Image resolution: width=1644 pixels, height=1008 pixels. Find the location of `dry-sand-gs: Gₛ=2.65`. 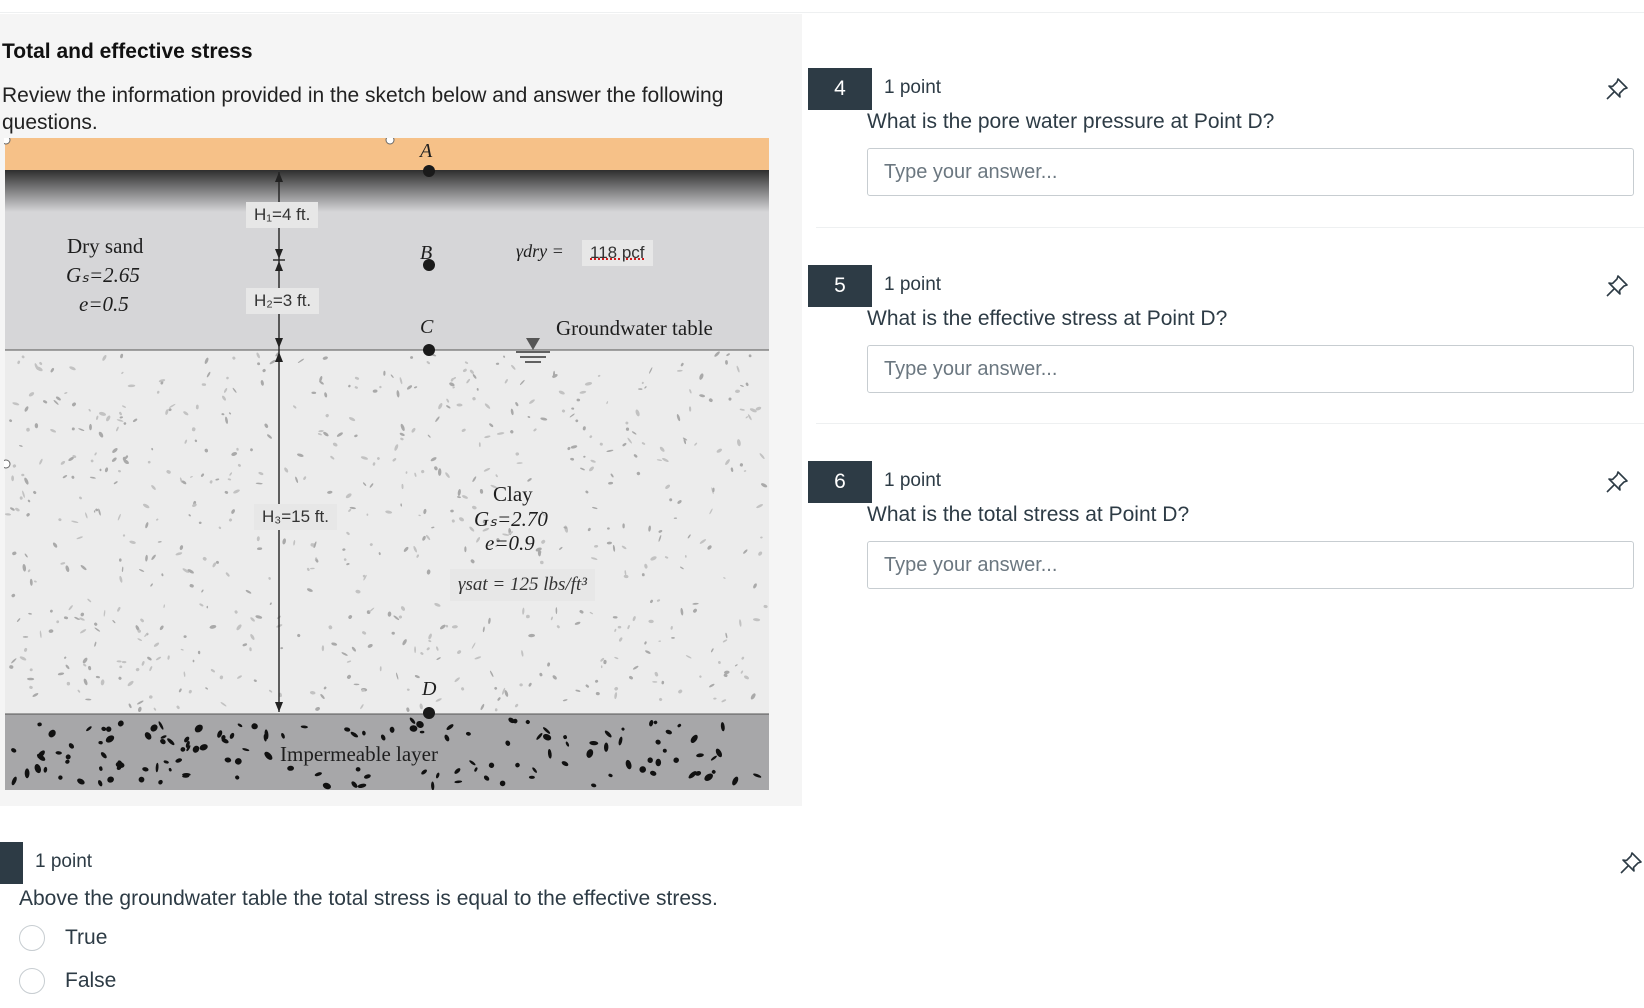

dry-sand-gs: Gₛ=2.65 is located at coordinates (103, 275).